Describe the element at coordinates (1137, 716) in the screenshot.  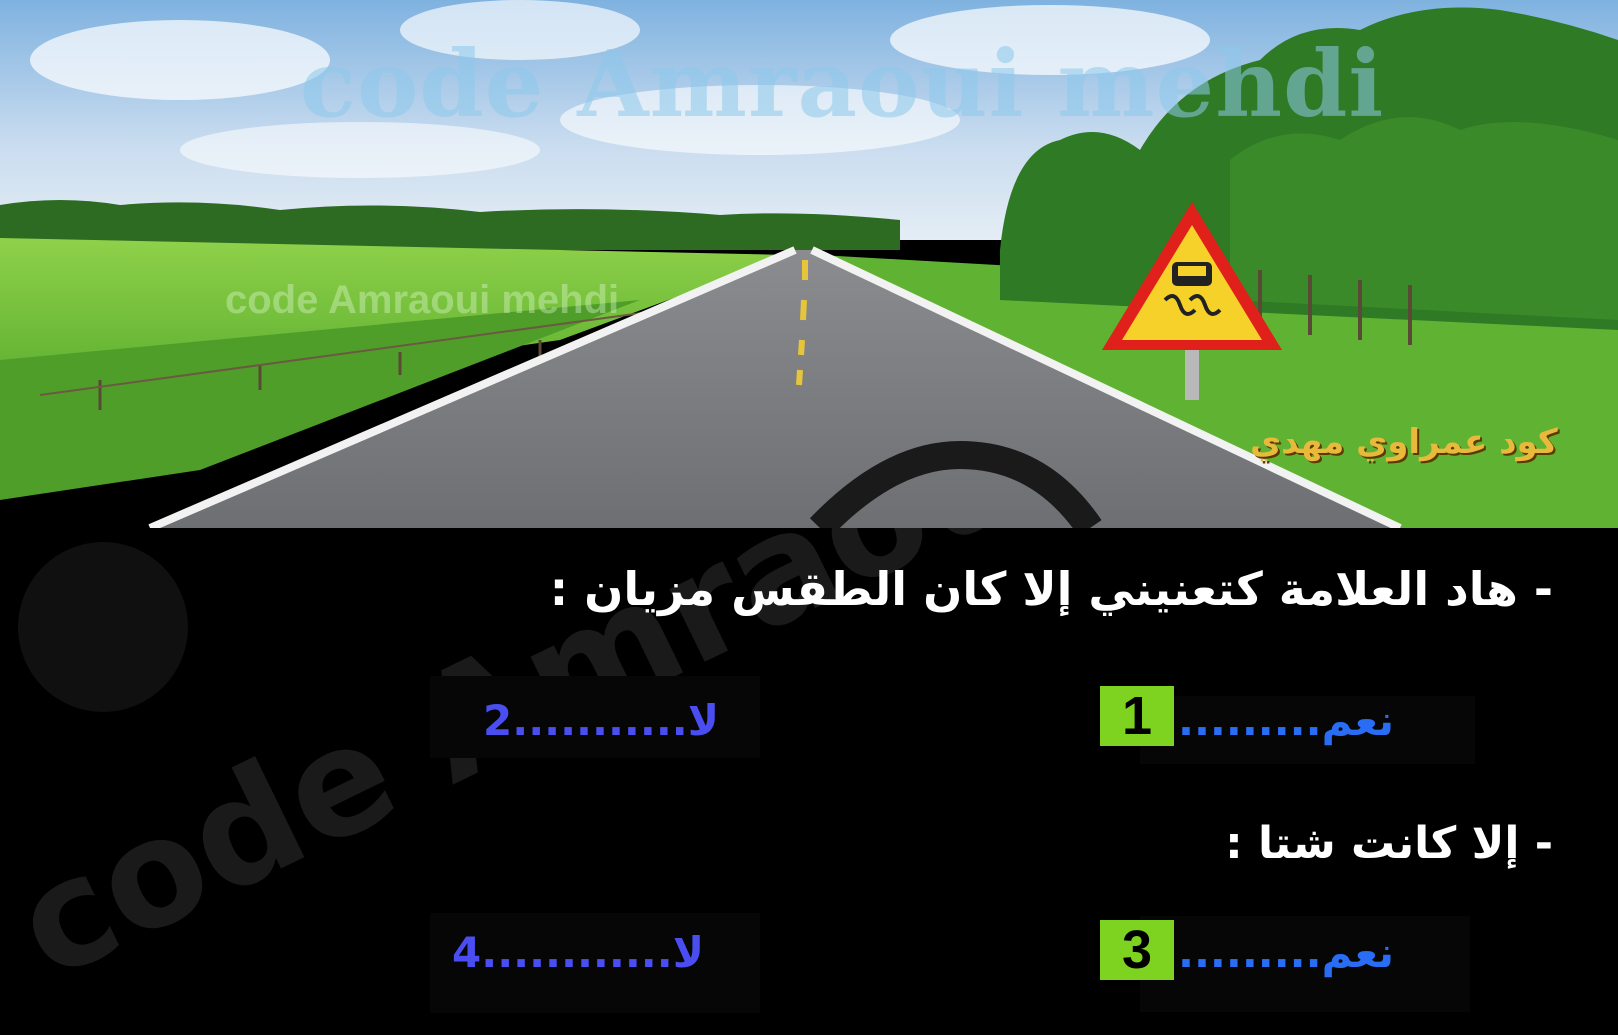
I see `option-1-number-badge: 1` at that location.